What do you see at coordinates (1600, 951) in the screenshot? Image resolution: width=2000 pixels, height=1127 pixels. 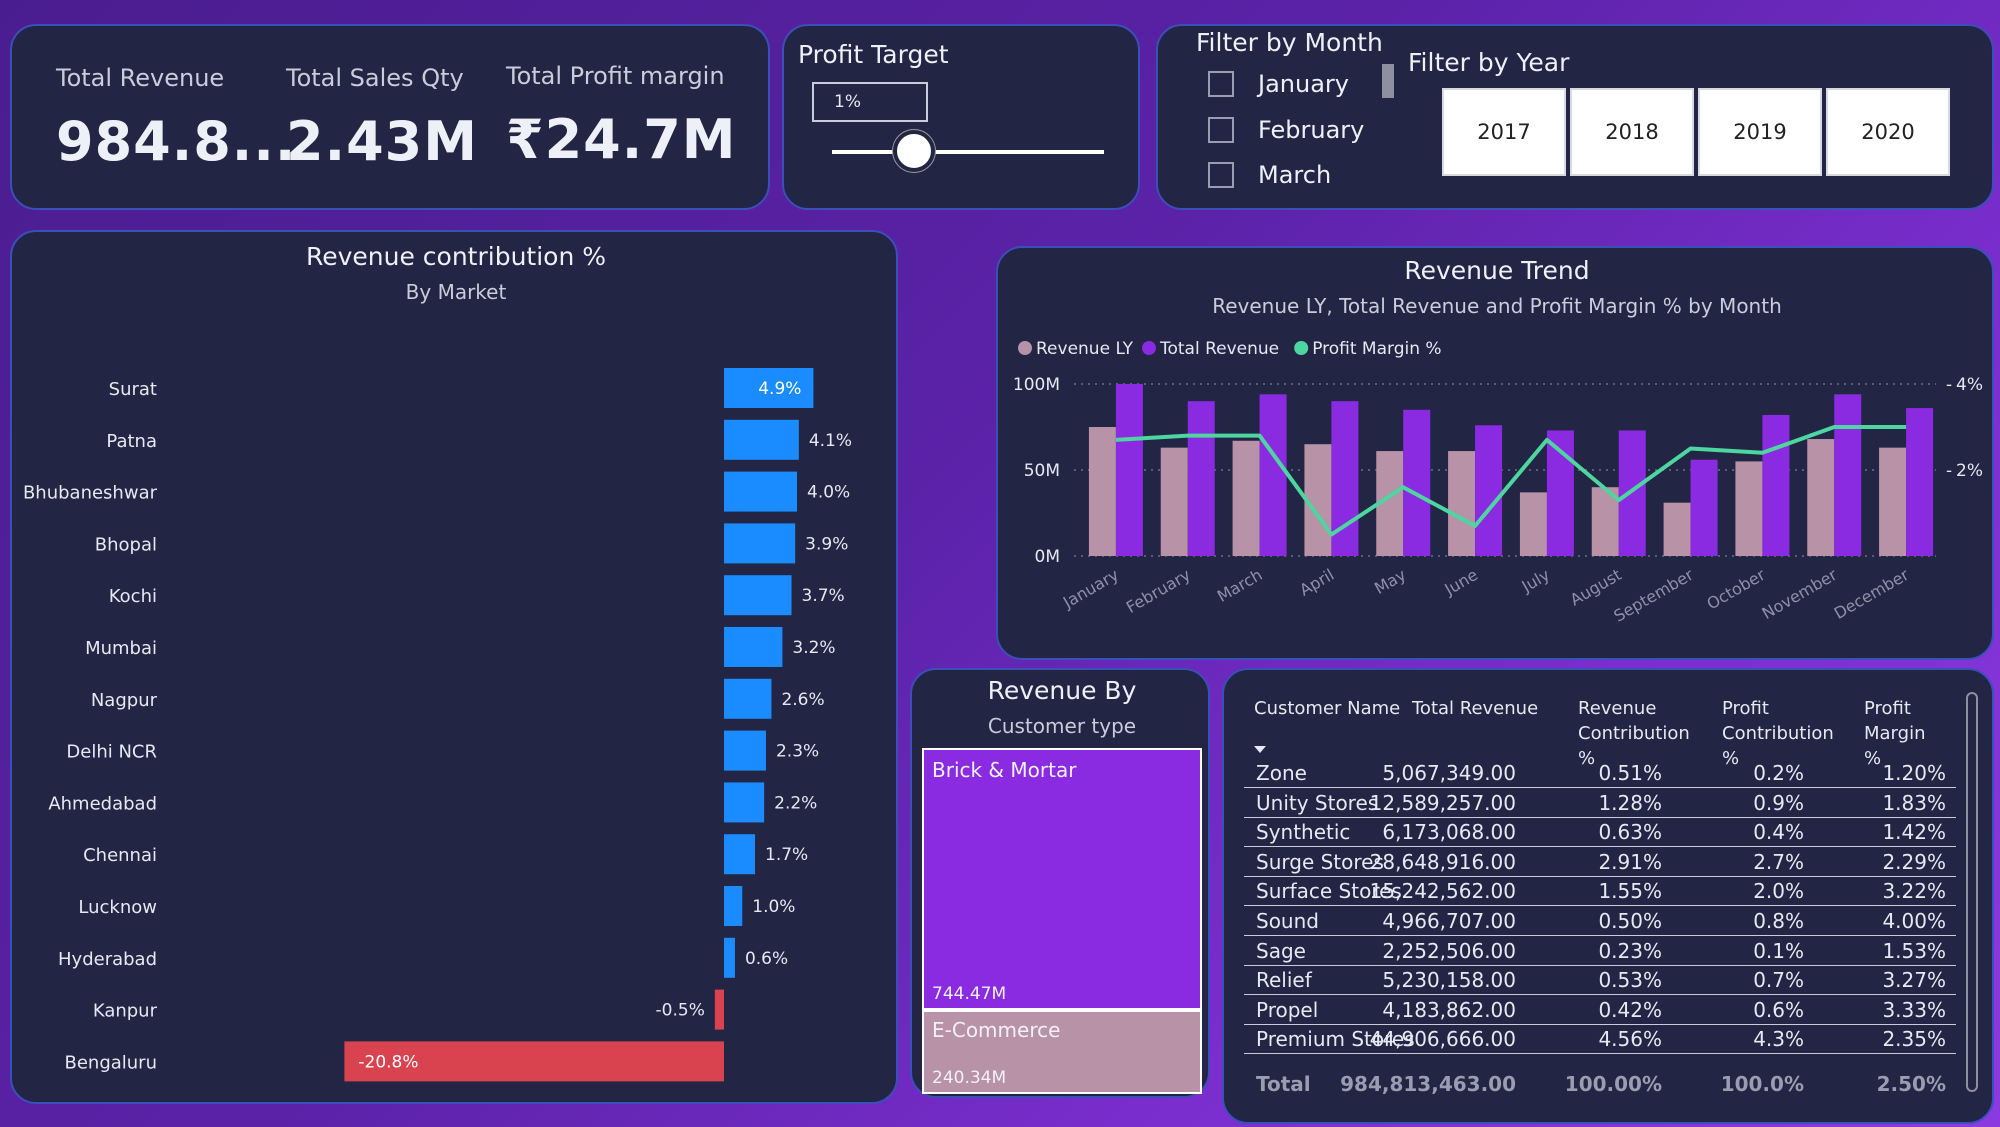 I see `table-row: Sage 2,252,506.00 0.23% 0.1% 1.53%` at bounding box center [1600, 951].